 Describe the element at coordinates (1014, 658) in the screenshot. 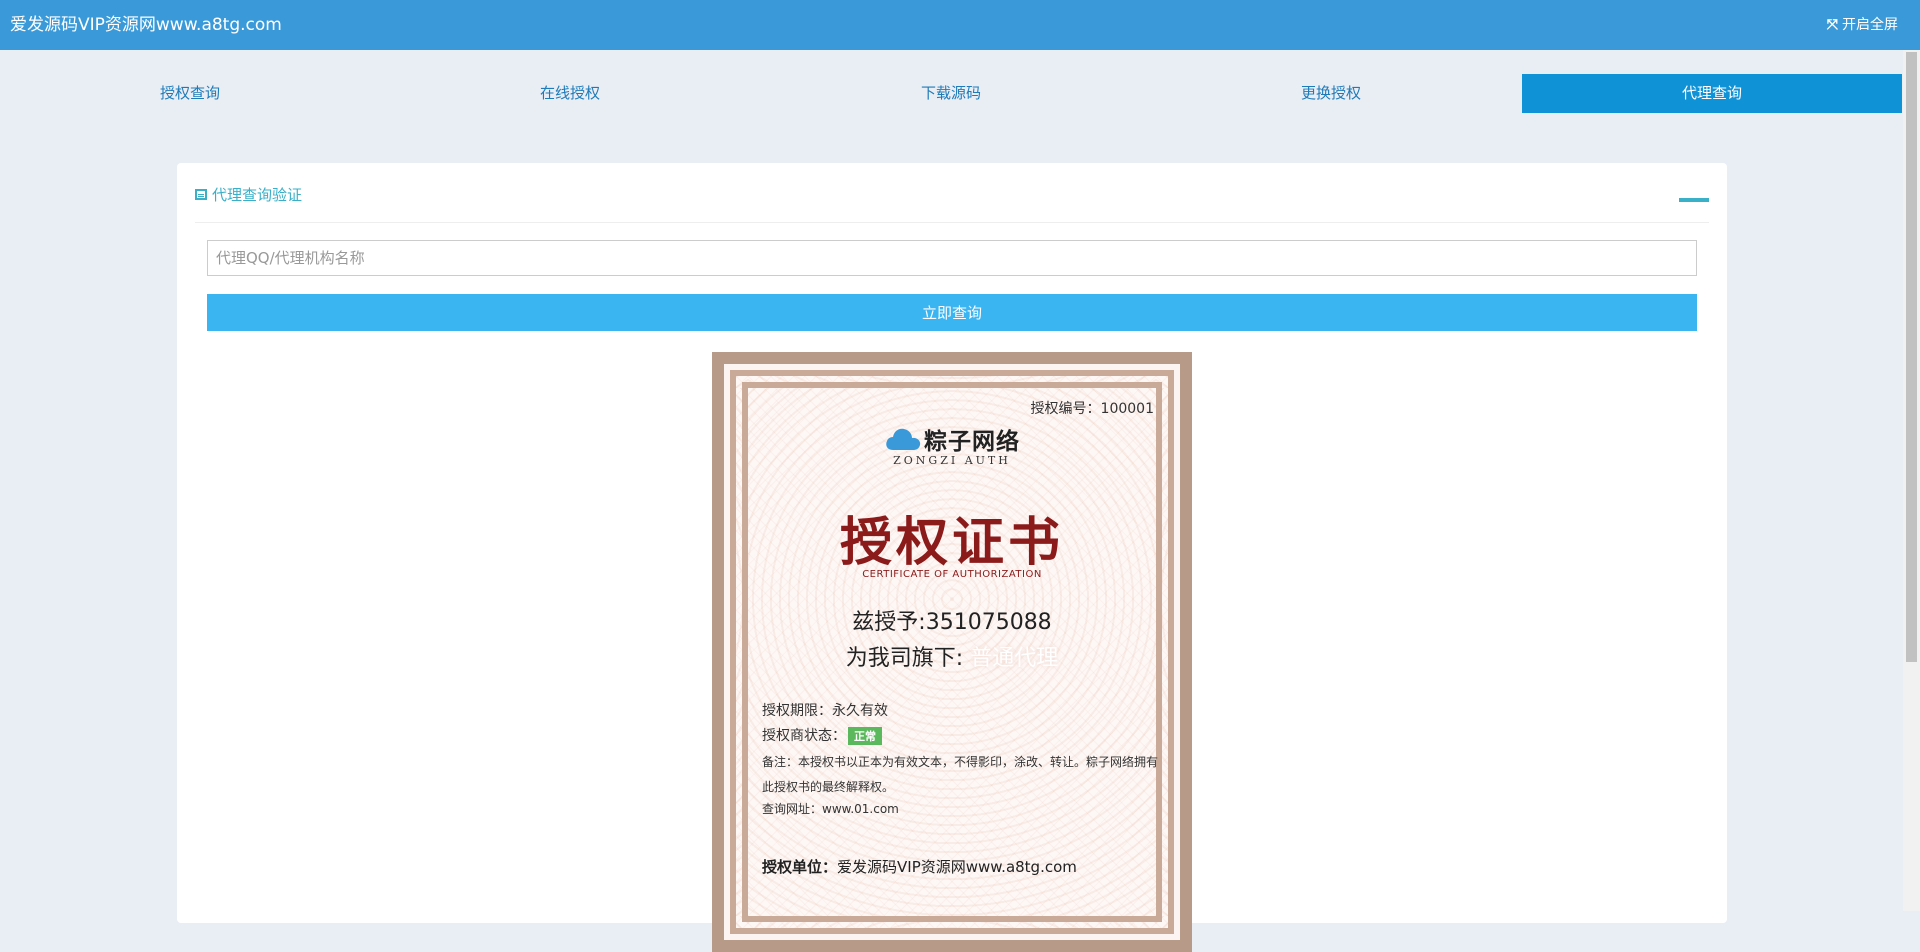

I see `agency-level: 普通代理` at that location.